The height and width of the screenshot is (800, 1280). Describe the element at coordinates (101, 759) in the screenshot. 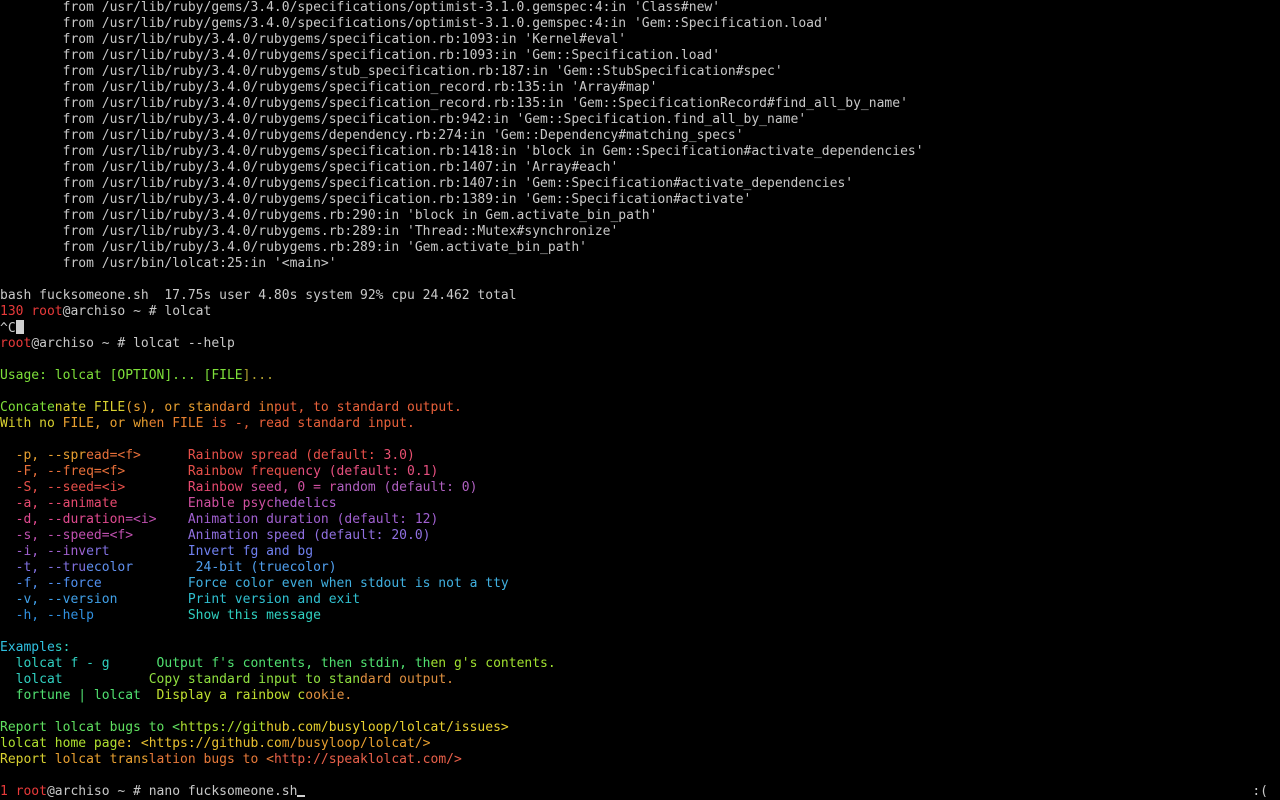

I see `terminal-text-segment: lolcat trans` at that location.